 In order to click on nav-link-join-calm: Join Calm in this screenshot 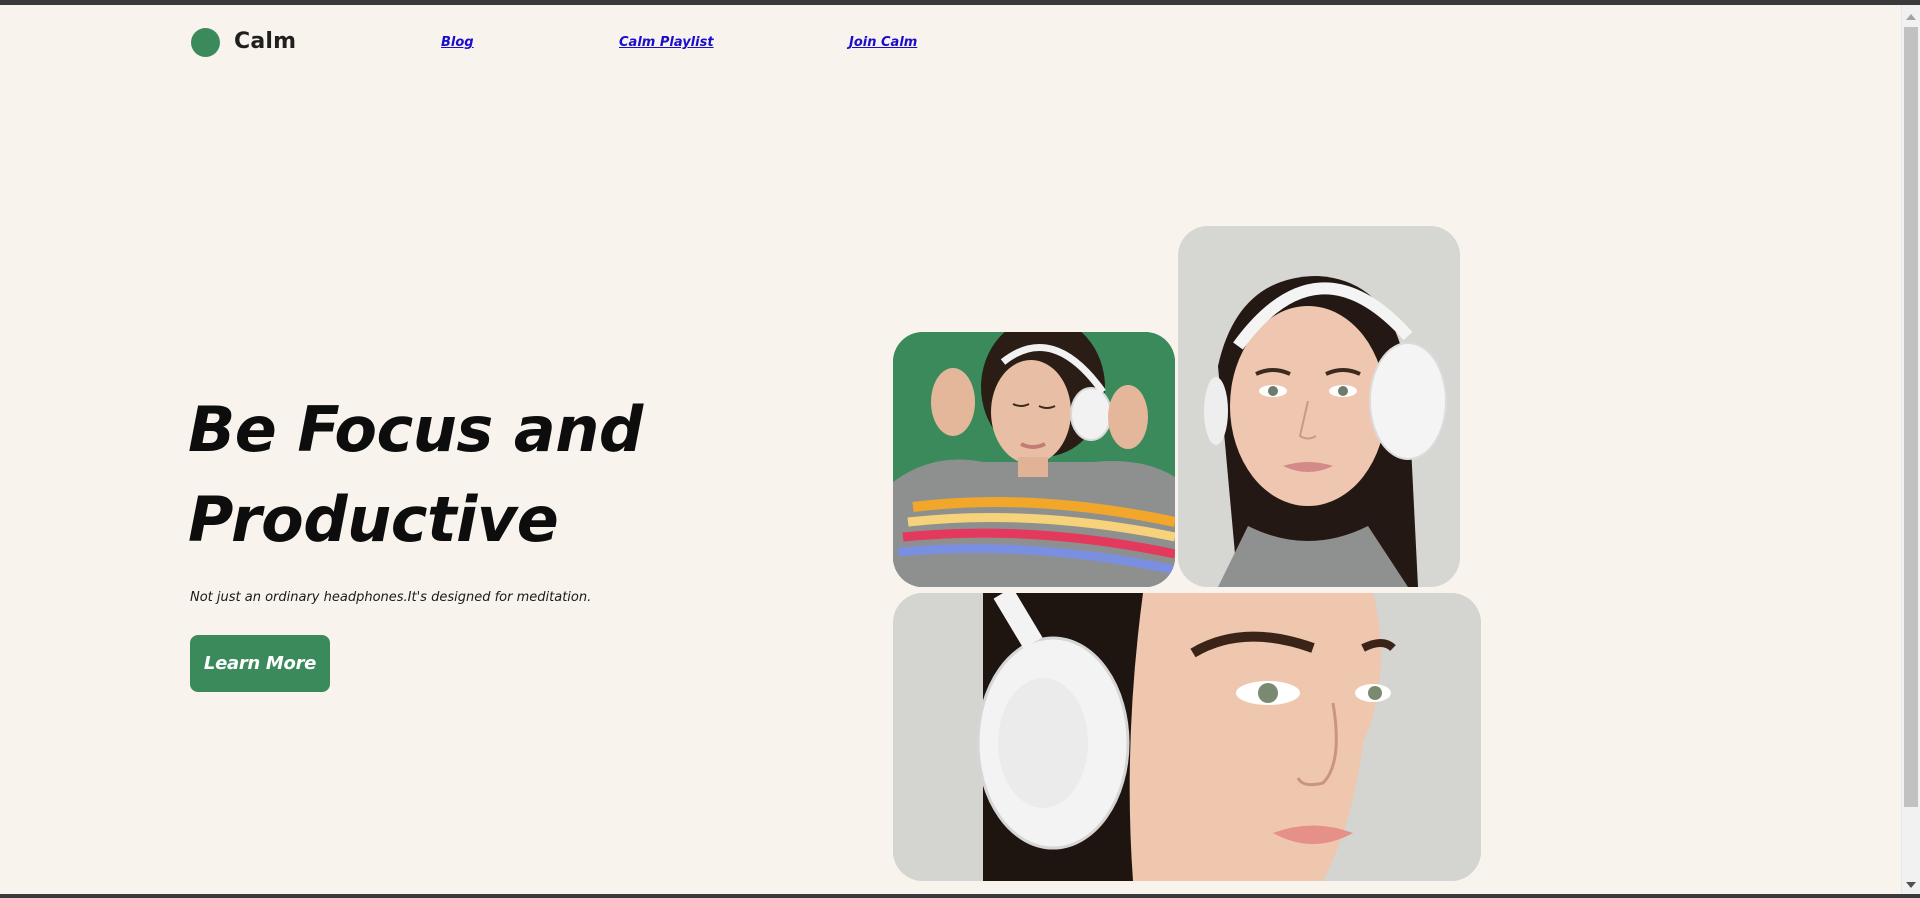, I will do `click(883, 42)`.